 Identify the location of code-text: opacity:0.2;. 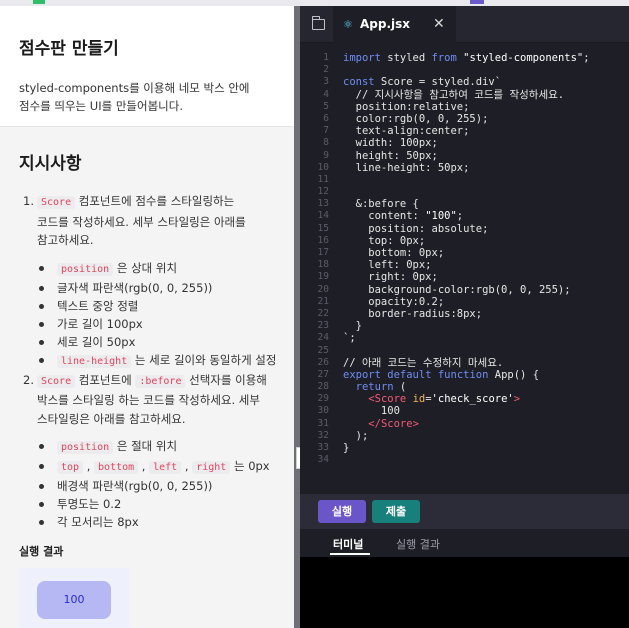
(394, 301).